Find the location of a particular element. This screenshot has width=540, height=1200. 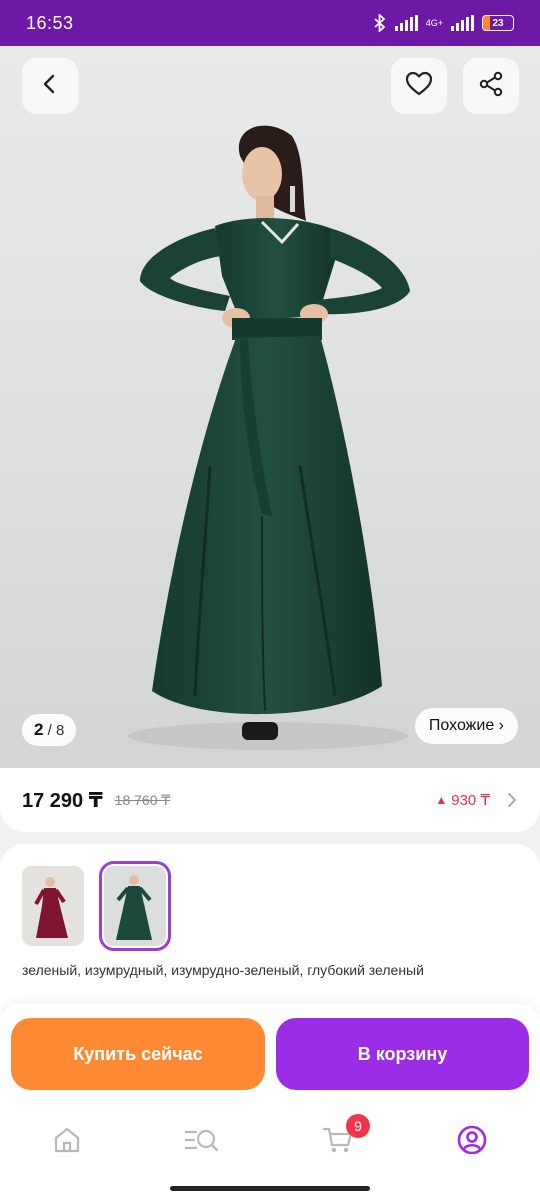

triangle-up-icon: ▲ is located at coordinates (441, 800).